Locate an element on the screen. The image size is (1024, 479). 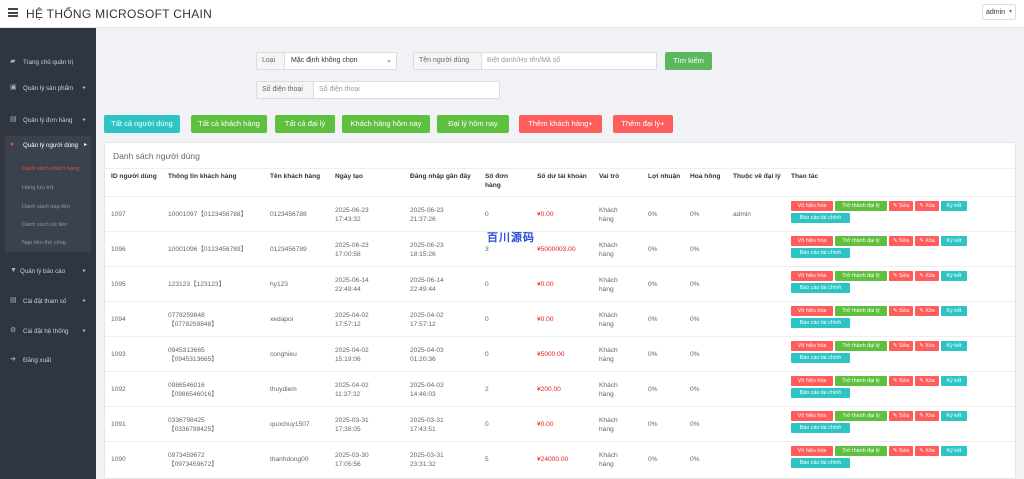
cell-balance-line: ¥5000003.00 is located at coordinates (556, 249).